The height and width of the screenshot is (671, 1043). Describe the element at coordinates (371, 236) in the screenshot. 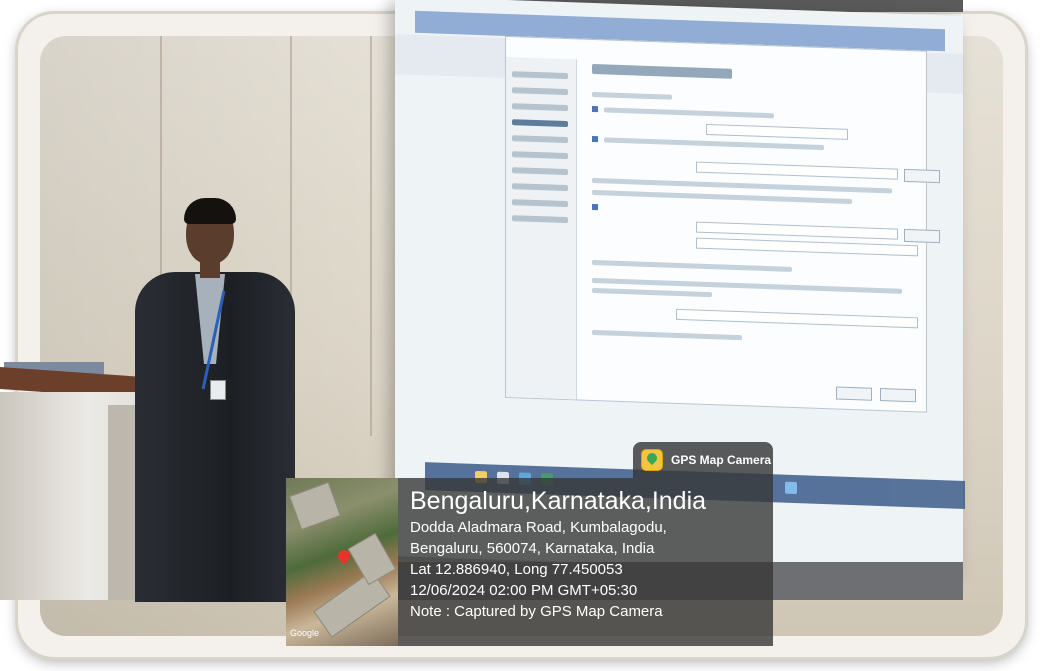

I see `wall-panel-seam` at that location.